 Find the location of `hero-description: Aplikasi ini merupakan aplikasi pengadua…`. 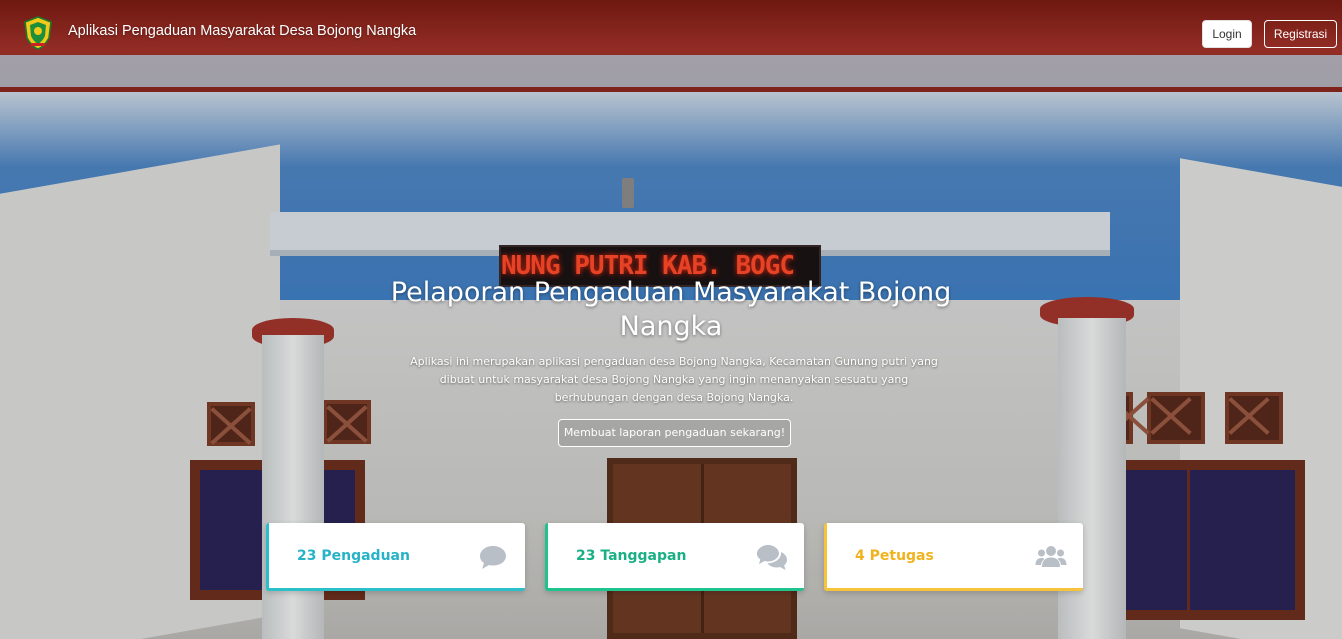

hero-description: Aplikasi ini merupakan aplikasi pengadua… is located at coordinates (674, 379).